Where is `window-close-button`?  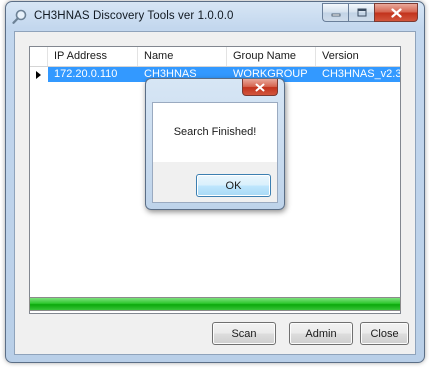 window-close-button is located at coordinates (396, 12).